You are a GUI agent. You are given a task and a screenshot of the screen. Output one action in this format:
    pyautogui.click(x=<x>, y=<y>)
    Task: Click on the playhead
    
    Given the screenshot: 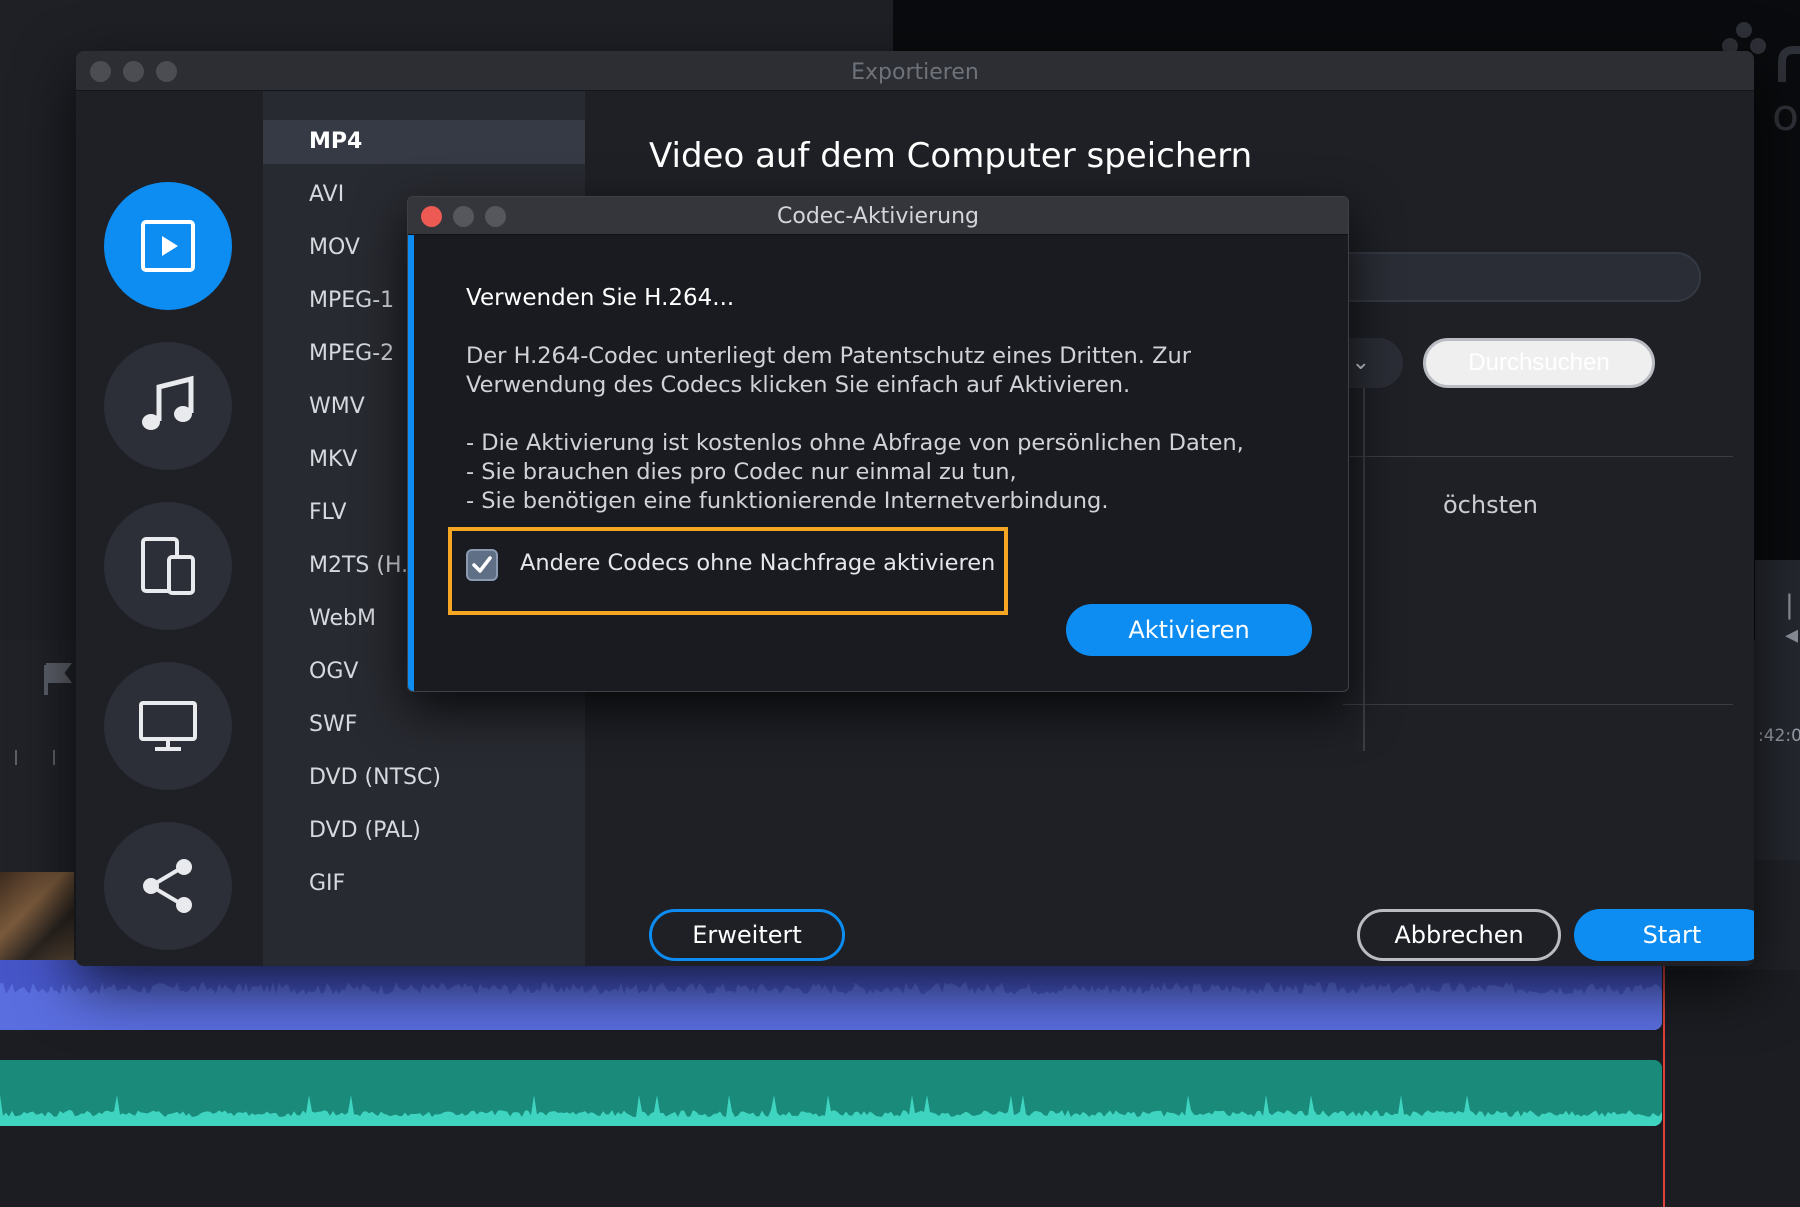 What is the action you would take?
    pyautogui.click(x=1664, y=1073)
    